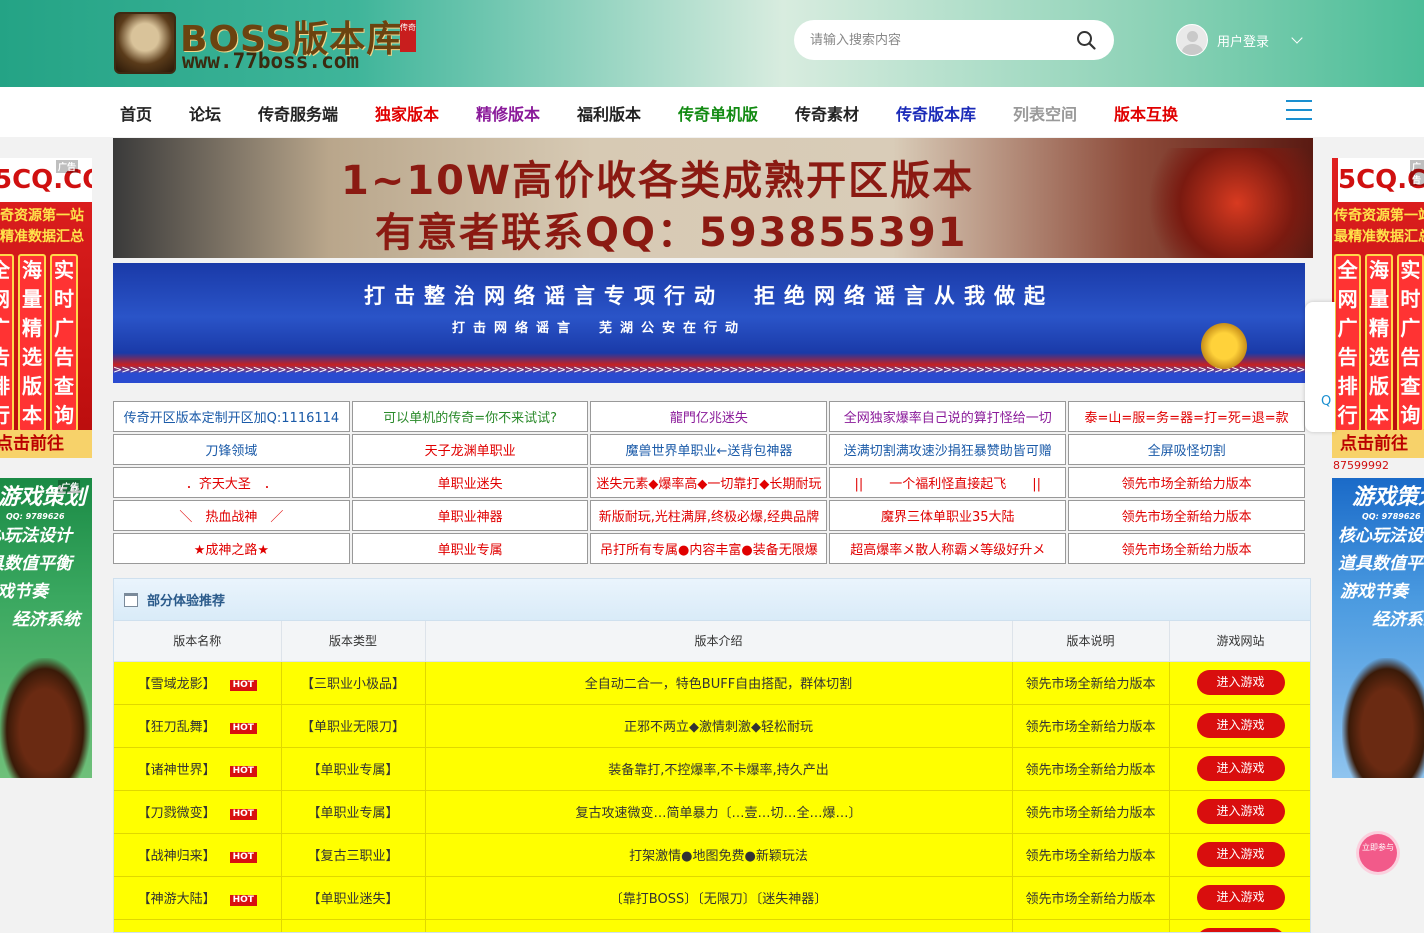 The height and width of the screenshot is (933, 1424). What do you see at coordinates (177, 770) in the screenshot?
I see `version-name: 【诸神世界】` at bounding box center [177, 770].